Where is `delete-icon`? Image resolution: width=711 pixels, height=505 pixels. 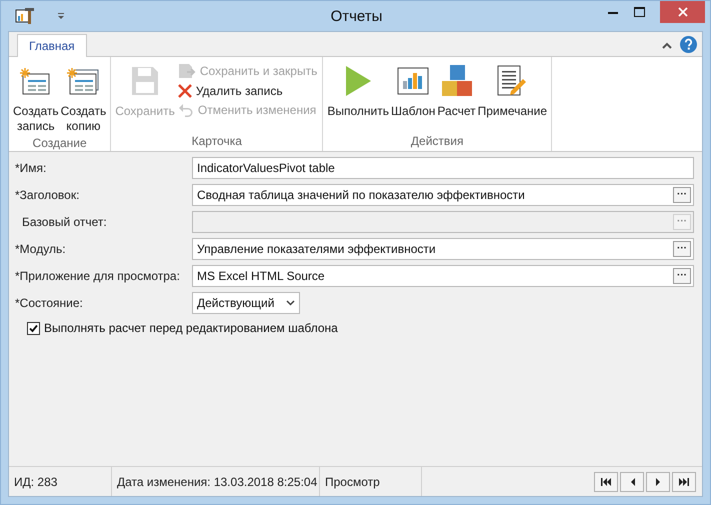 delete-icon is located at coordinates (185, 91).